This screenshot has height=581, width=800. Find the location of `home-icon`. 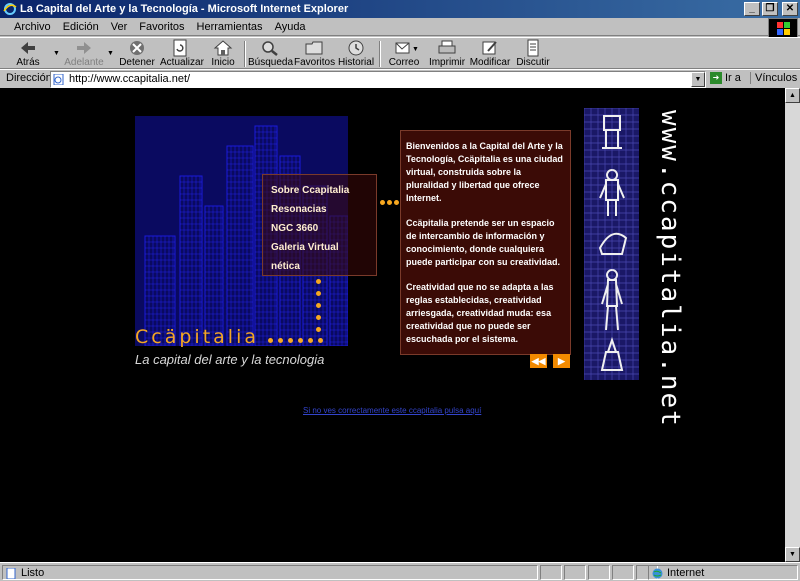

home-icon is located at coordinates (223, 48).